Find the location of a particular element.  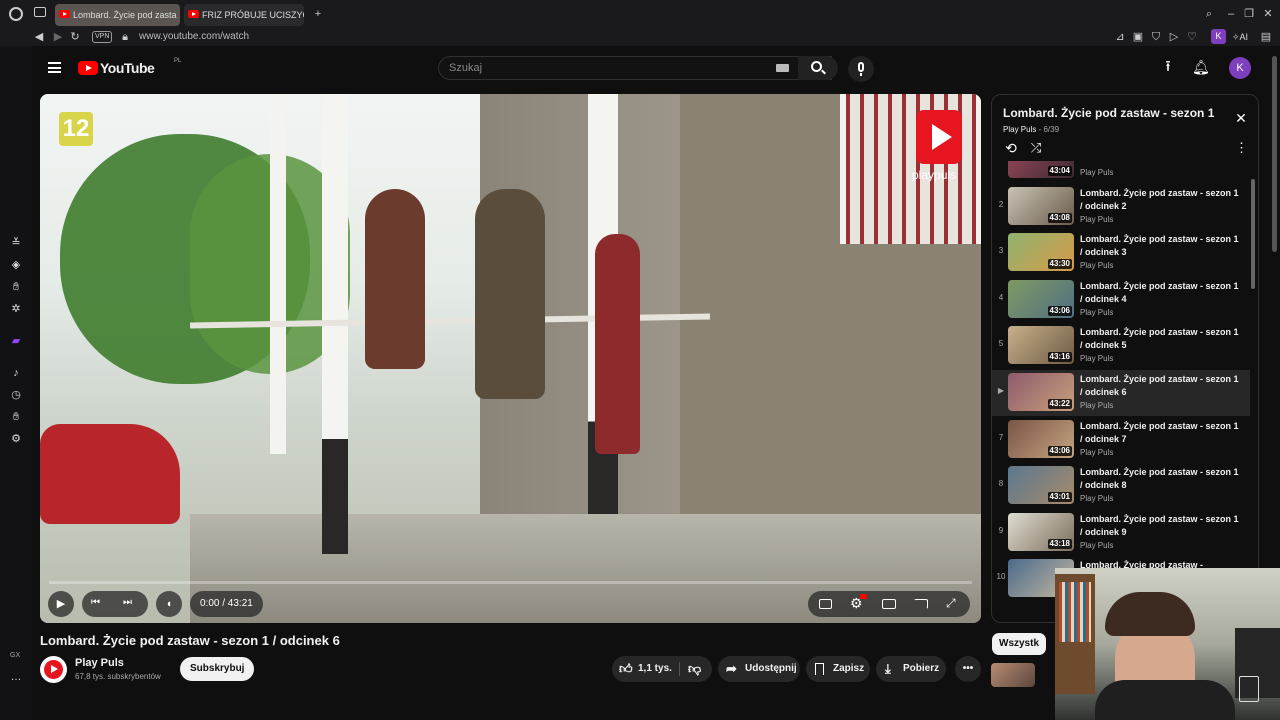

progress-bar is located at coordinates (510, 582).